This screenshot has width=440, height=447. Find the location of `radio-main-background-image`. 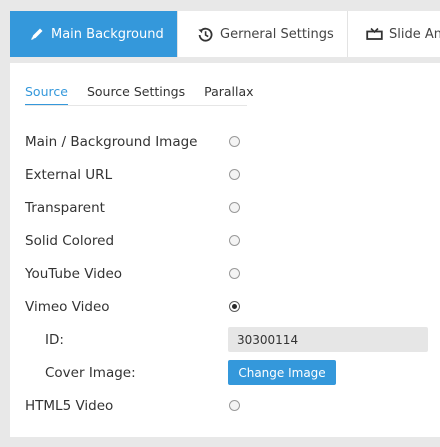

radio-main-background-image is located at coordinates (234, 141).